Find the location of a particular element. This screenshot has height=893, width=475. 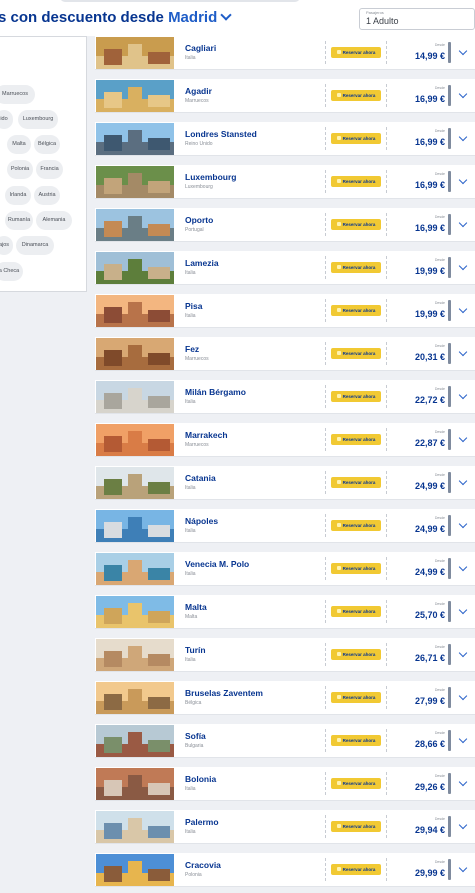

price-from-label: Desde is located at coordinates (439, 217).